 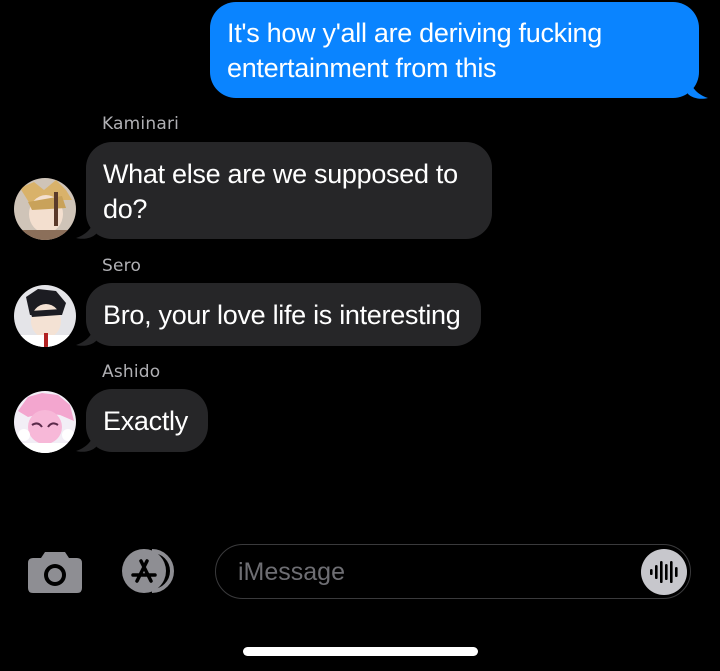 What do you see at coordinates (698, 86) in the screenshot?
I see `outgoing-bubble-tail` at bounding box center [698, 86].